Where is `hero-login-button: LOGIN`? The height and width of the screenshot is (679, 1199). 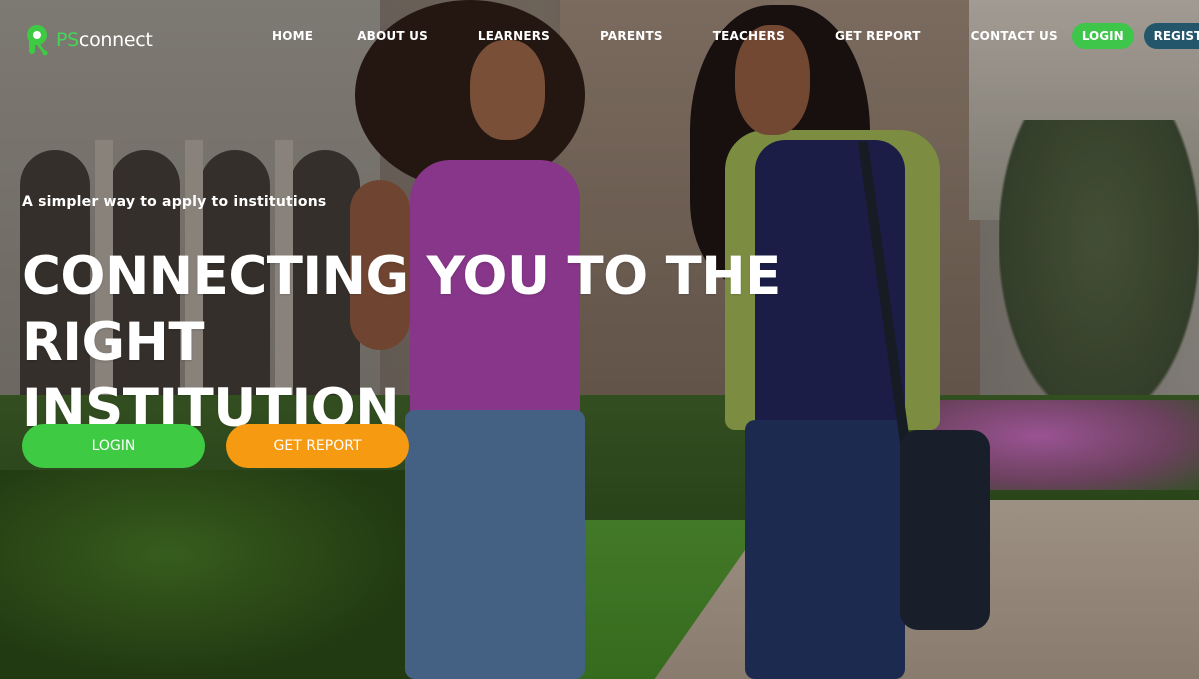 hero-login-button: LOGIN is located at coordinates (113, 446).